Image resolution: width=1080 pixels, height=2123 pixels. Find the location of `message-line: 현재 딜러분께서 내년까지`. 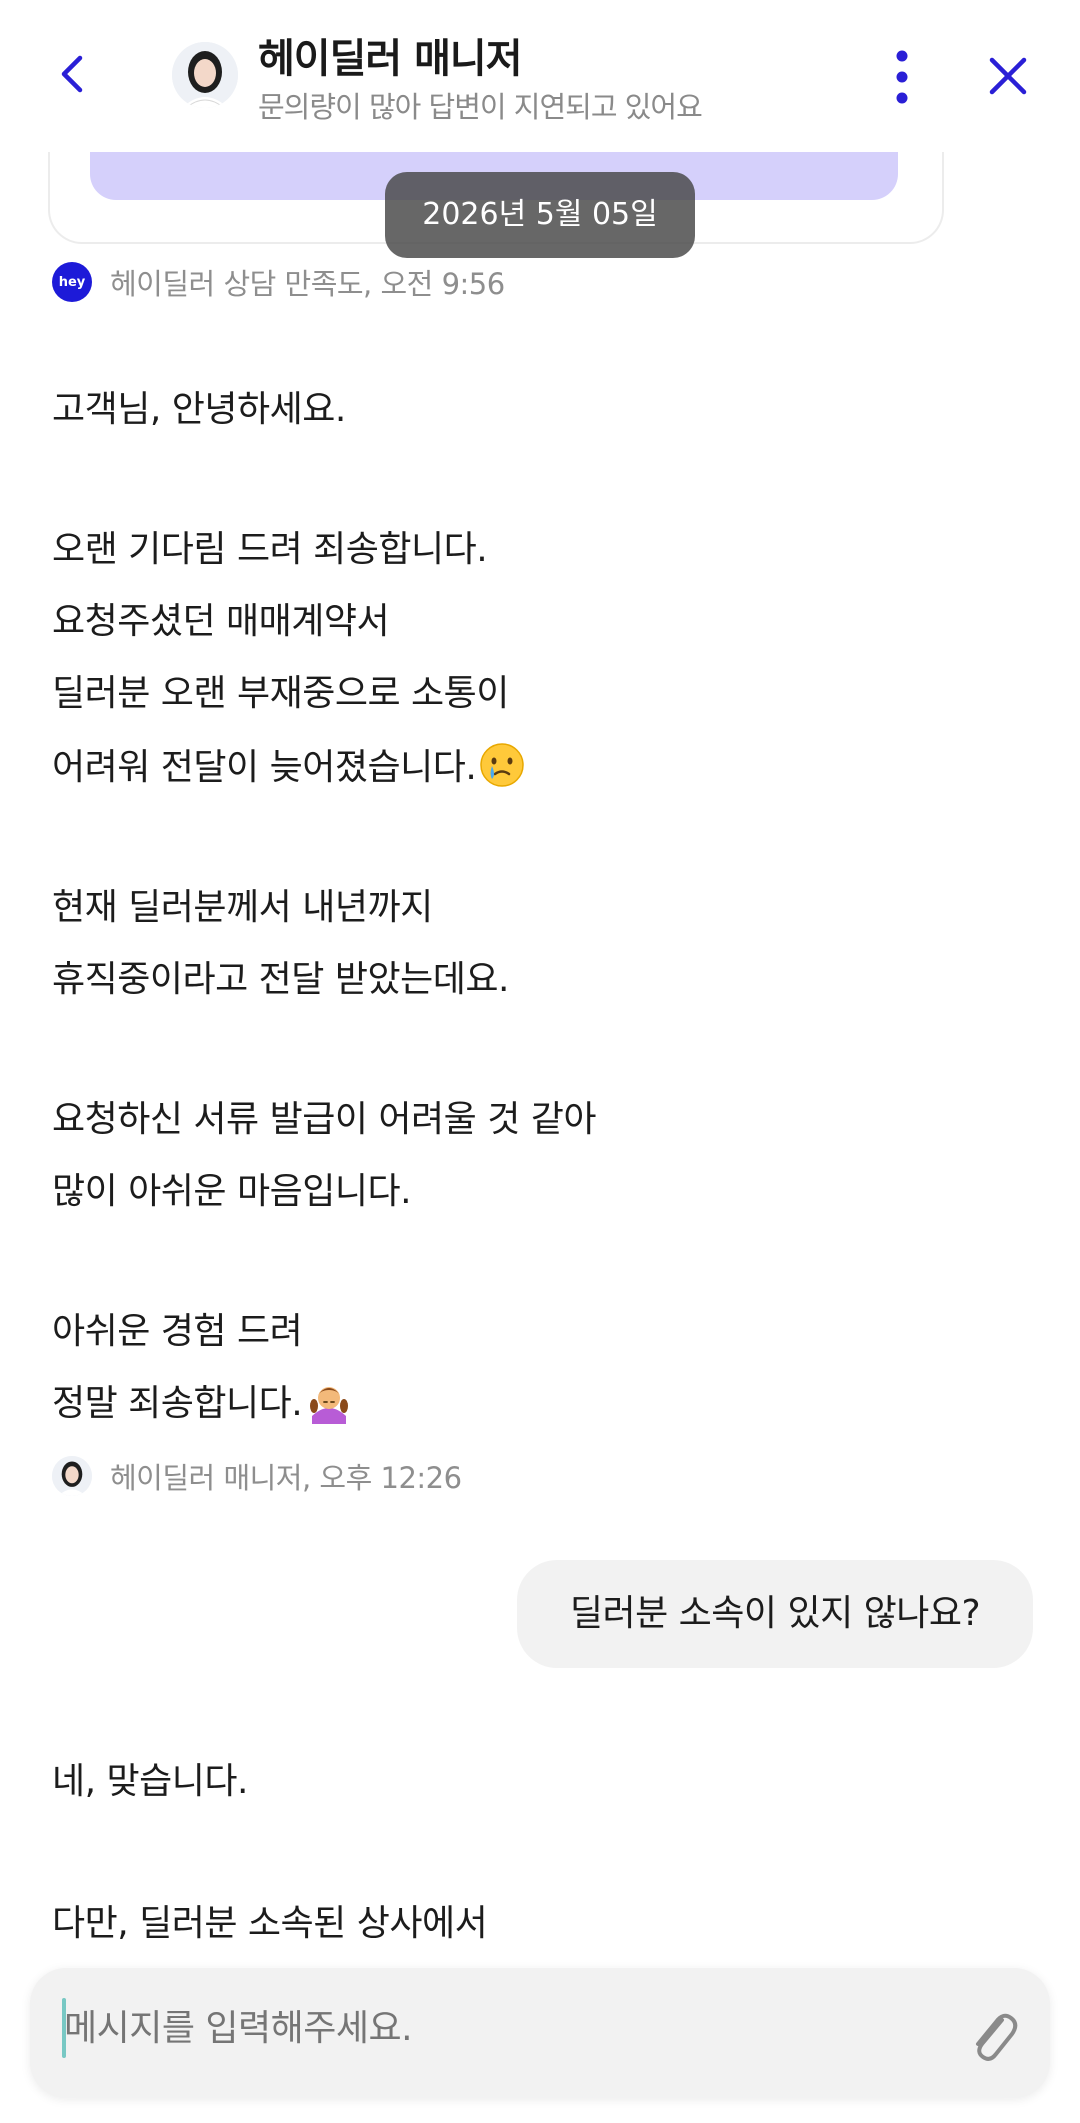

message-line: 현재 딜러분께서 내년까지 is located at coordinates (242, 907).